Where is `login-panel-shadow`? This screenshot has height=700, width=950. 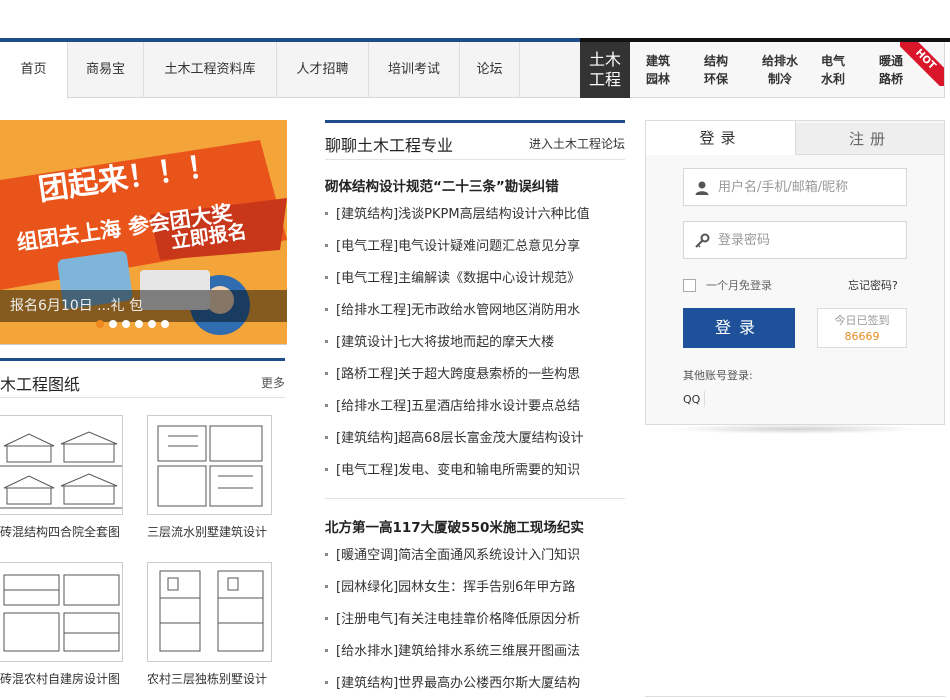 login-panel-shadow is located at coordinates (795, 429).